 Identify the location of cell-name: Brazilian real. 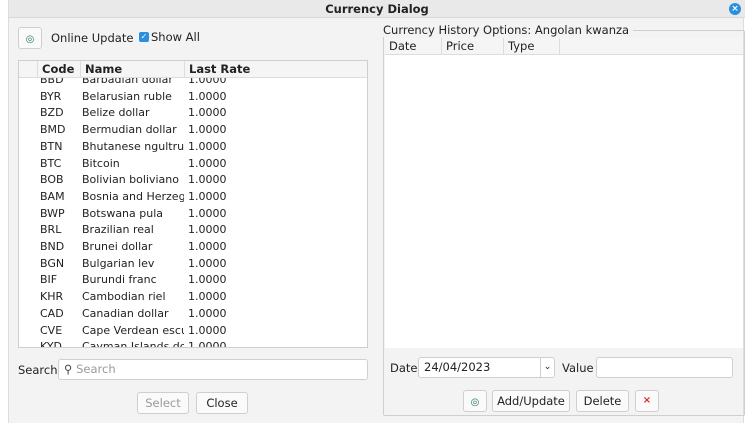
(118, 230).